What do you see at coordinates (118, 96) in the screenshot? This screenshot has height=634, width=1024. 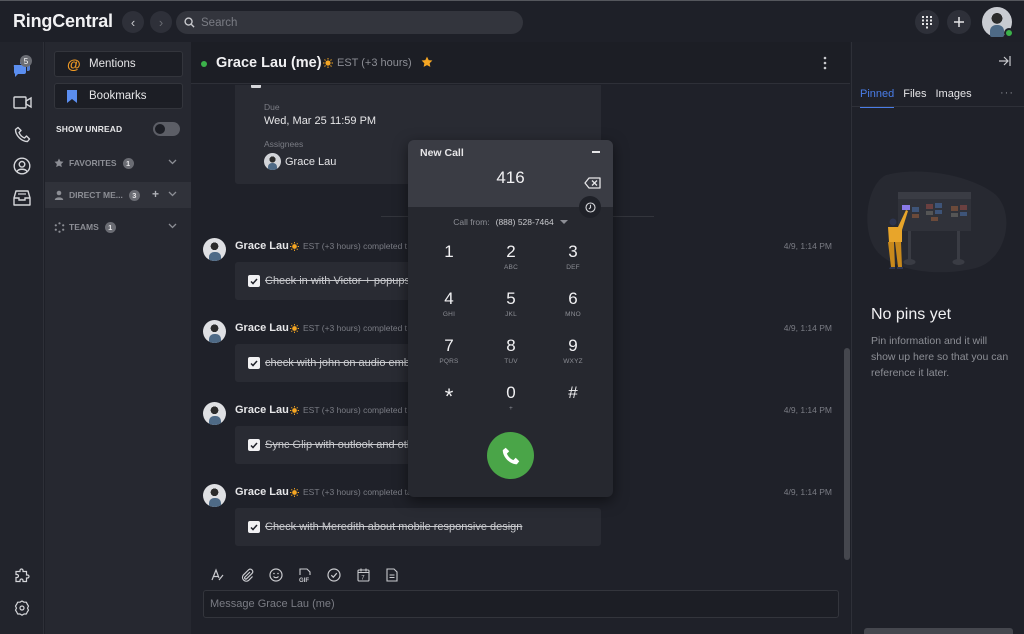 I see `bookmarks-button: Bookmarks` at bounding box center [118, 96].